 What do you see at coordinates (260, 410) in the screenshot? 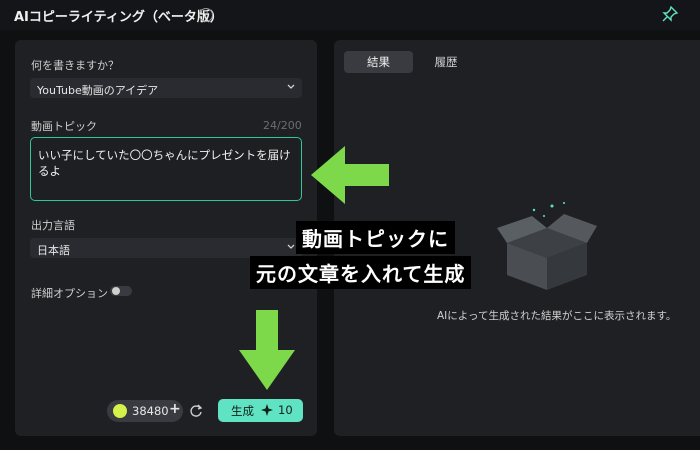
I see `generate-button: 生成 10` at bounding box center [260, 410].